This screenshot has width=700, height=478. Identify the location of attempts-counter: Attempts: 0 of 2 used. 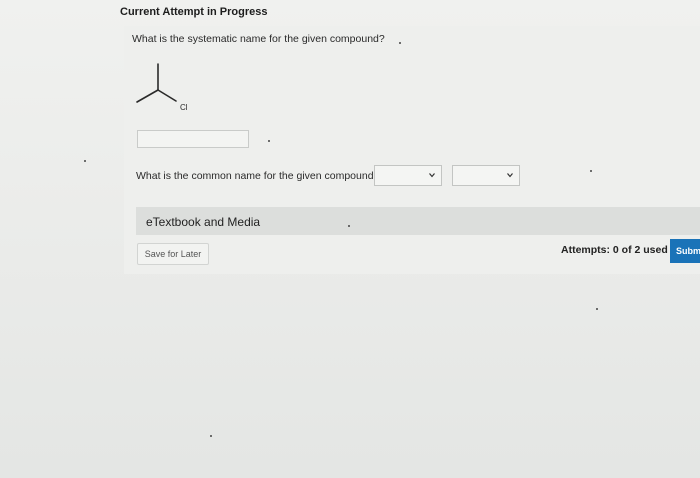
(614, 250).